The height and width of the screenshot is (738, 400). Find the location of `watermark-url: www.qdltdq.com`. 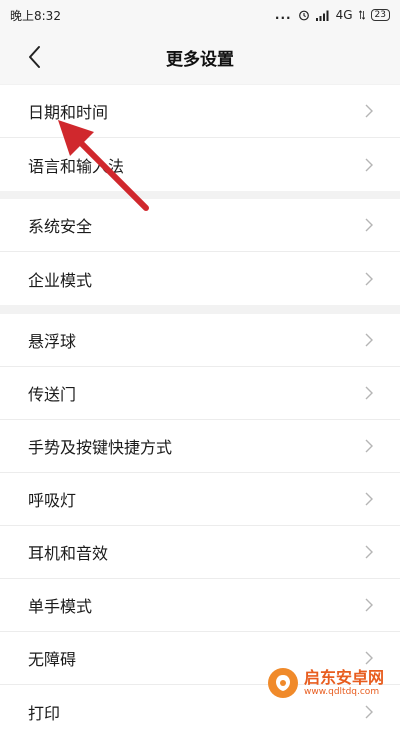

watermark-url: www.qdltdq.com is located at coordinates (342, 691).